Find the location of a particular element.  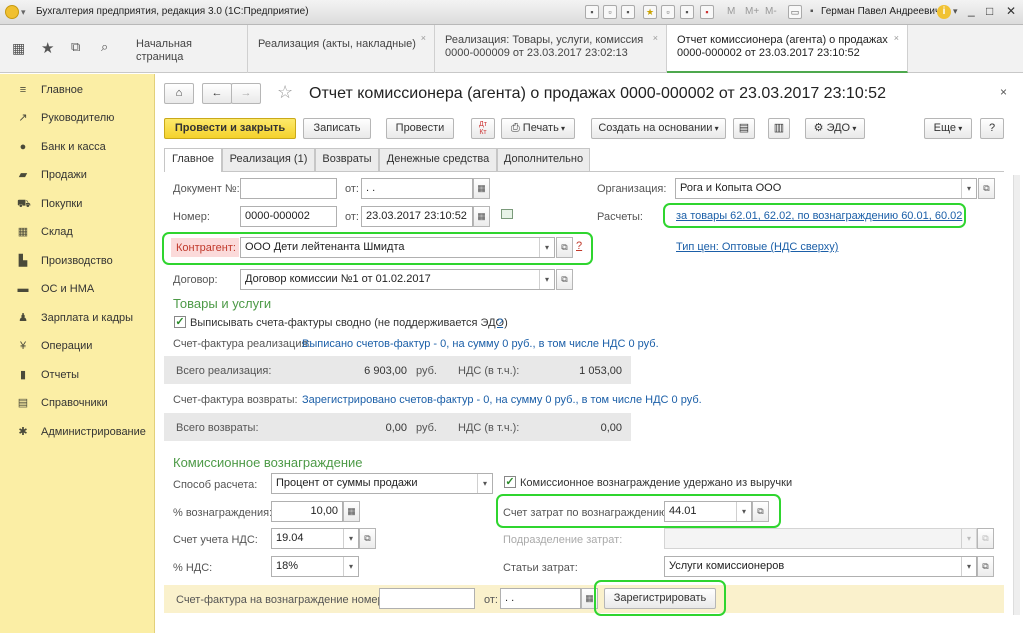

invoice-number-field is located at coordinates (427, 598).